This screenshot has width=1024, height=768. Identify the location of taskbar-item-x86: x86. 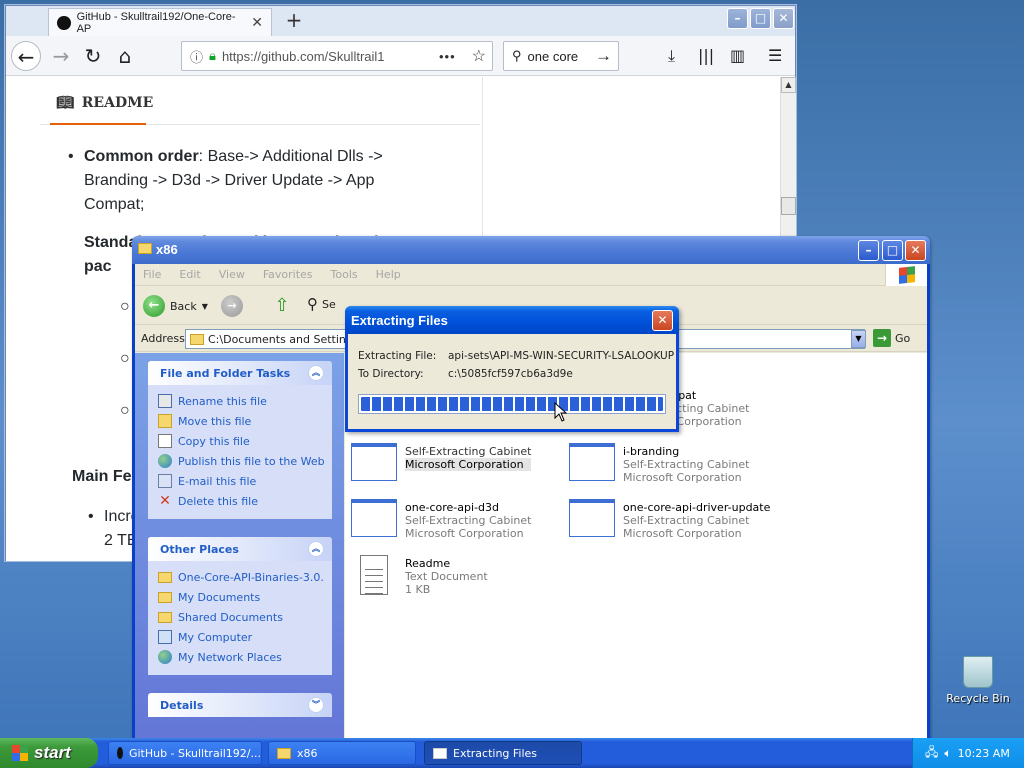
(342, 753).